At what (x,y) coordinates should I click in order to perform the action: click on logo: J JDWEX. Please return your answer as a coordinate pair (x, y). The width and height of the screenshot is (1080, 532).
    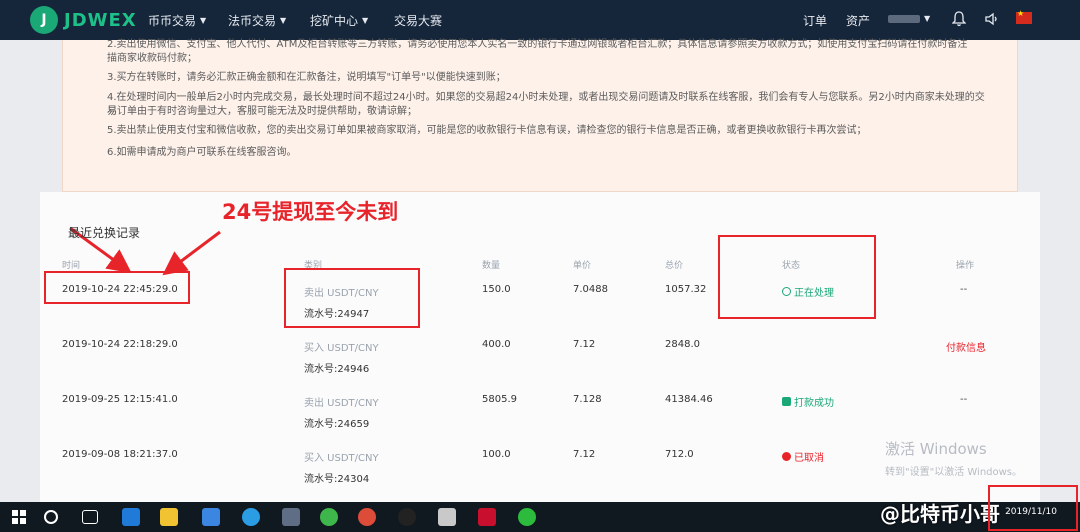
    Looking at the image, I should click on (83, 20).